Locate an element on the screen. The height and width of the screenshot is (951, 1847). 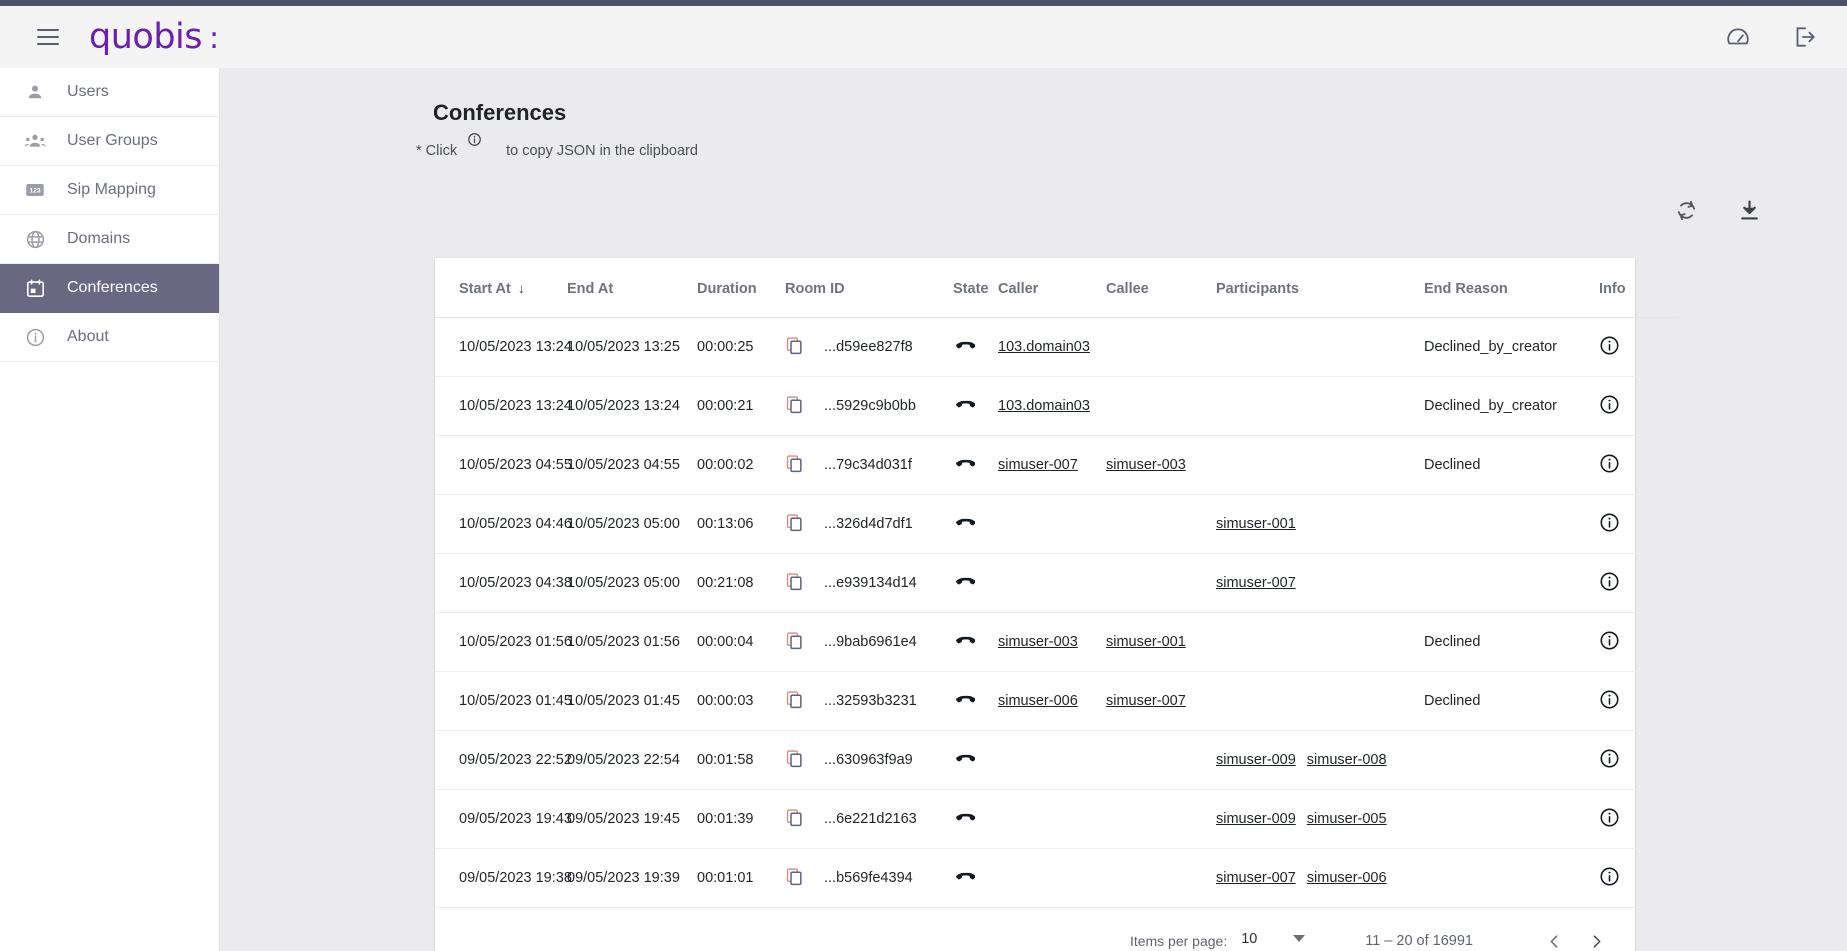
sidebar-item-users: Users is located at coordinates (109, 92).